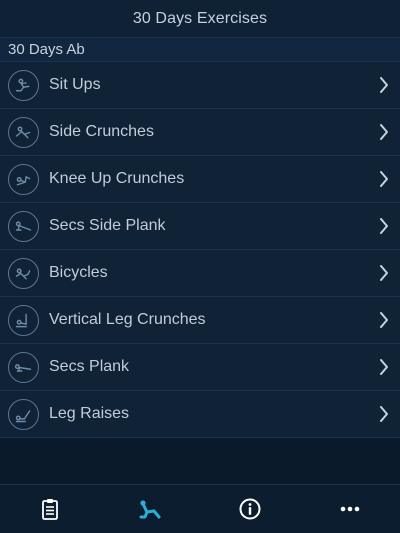 The width and height of the screenshot is (400, 533). What do you see at coordinates (46, 49) in the screenshot?
I see `section-title: 30 Days Ab` at bounding box center [46, 49].